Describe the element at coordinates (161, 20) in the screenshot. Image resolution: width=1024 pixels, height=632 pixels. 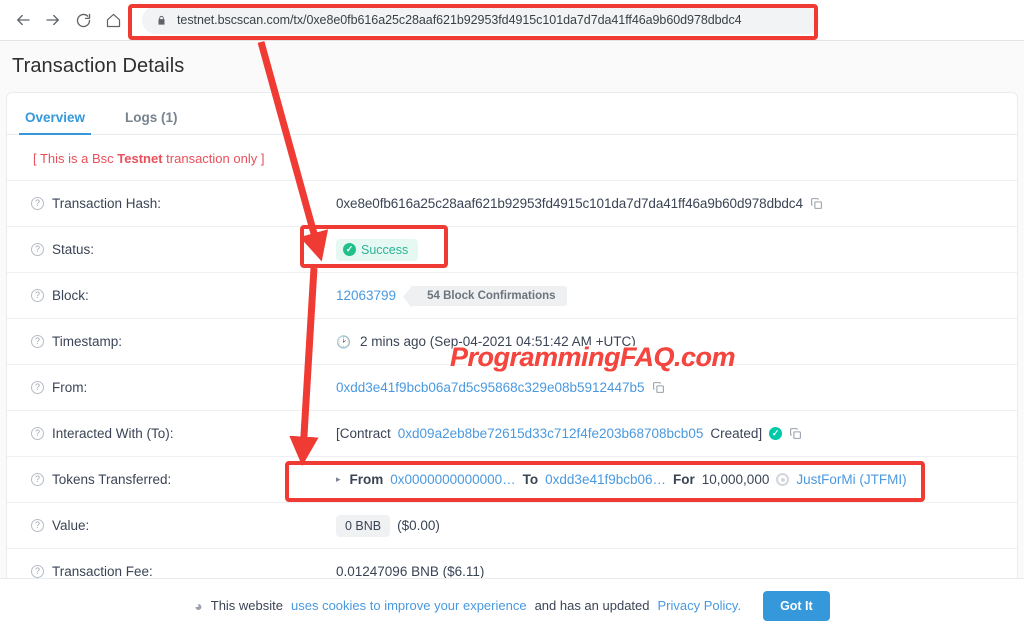
I see `lock-icon` at that location.